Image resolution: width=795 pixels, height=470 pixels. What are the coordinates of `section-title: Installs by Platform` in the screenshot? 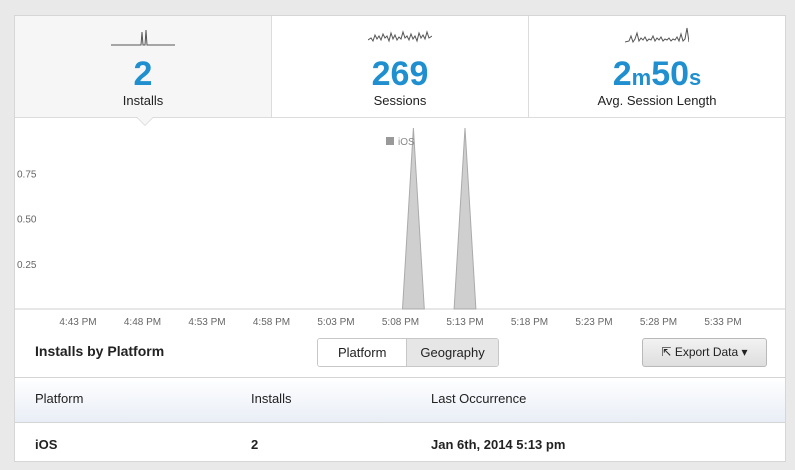 It's located at (100, 351).